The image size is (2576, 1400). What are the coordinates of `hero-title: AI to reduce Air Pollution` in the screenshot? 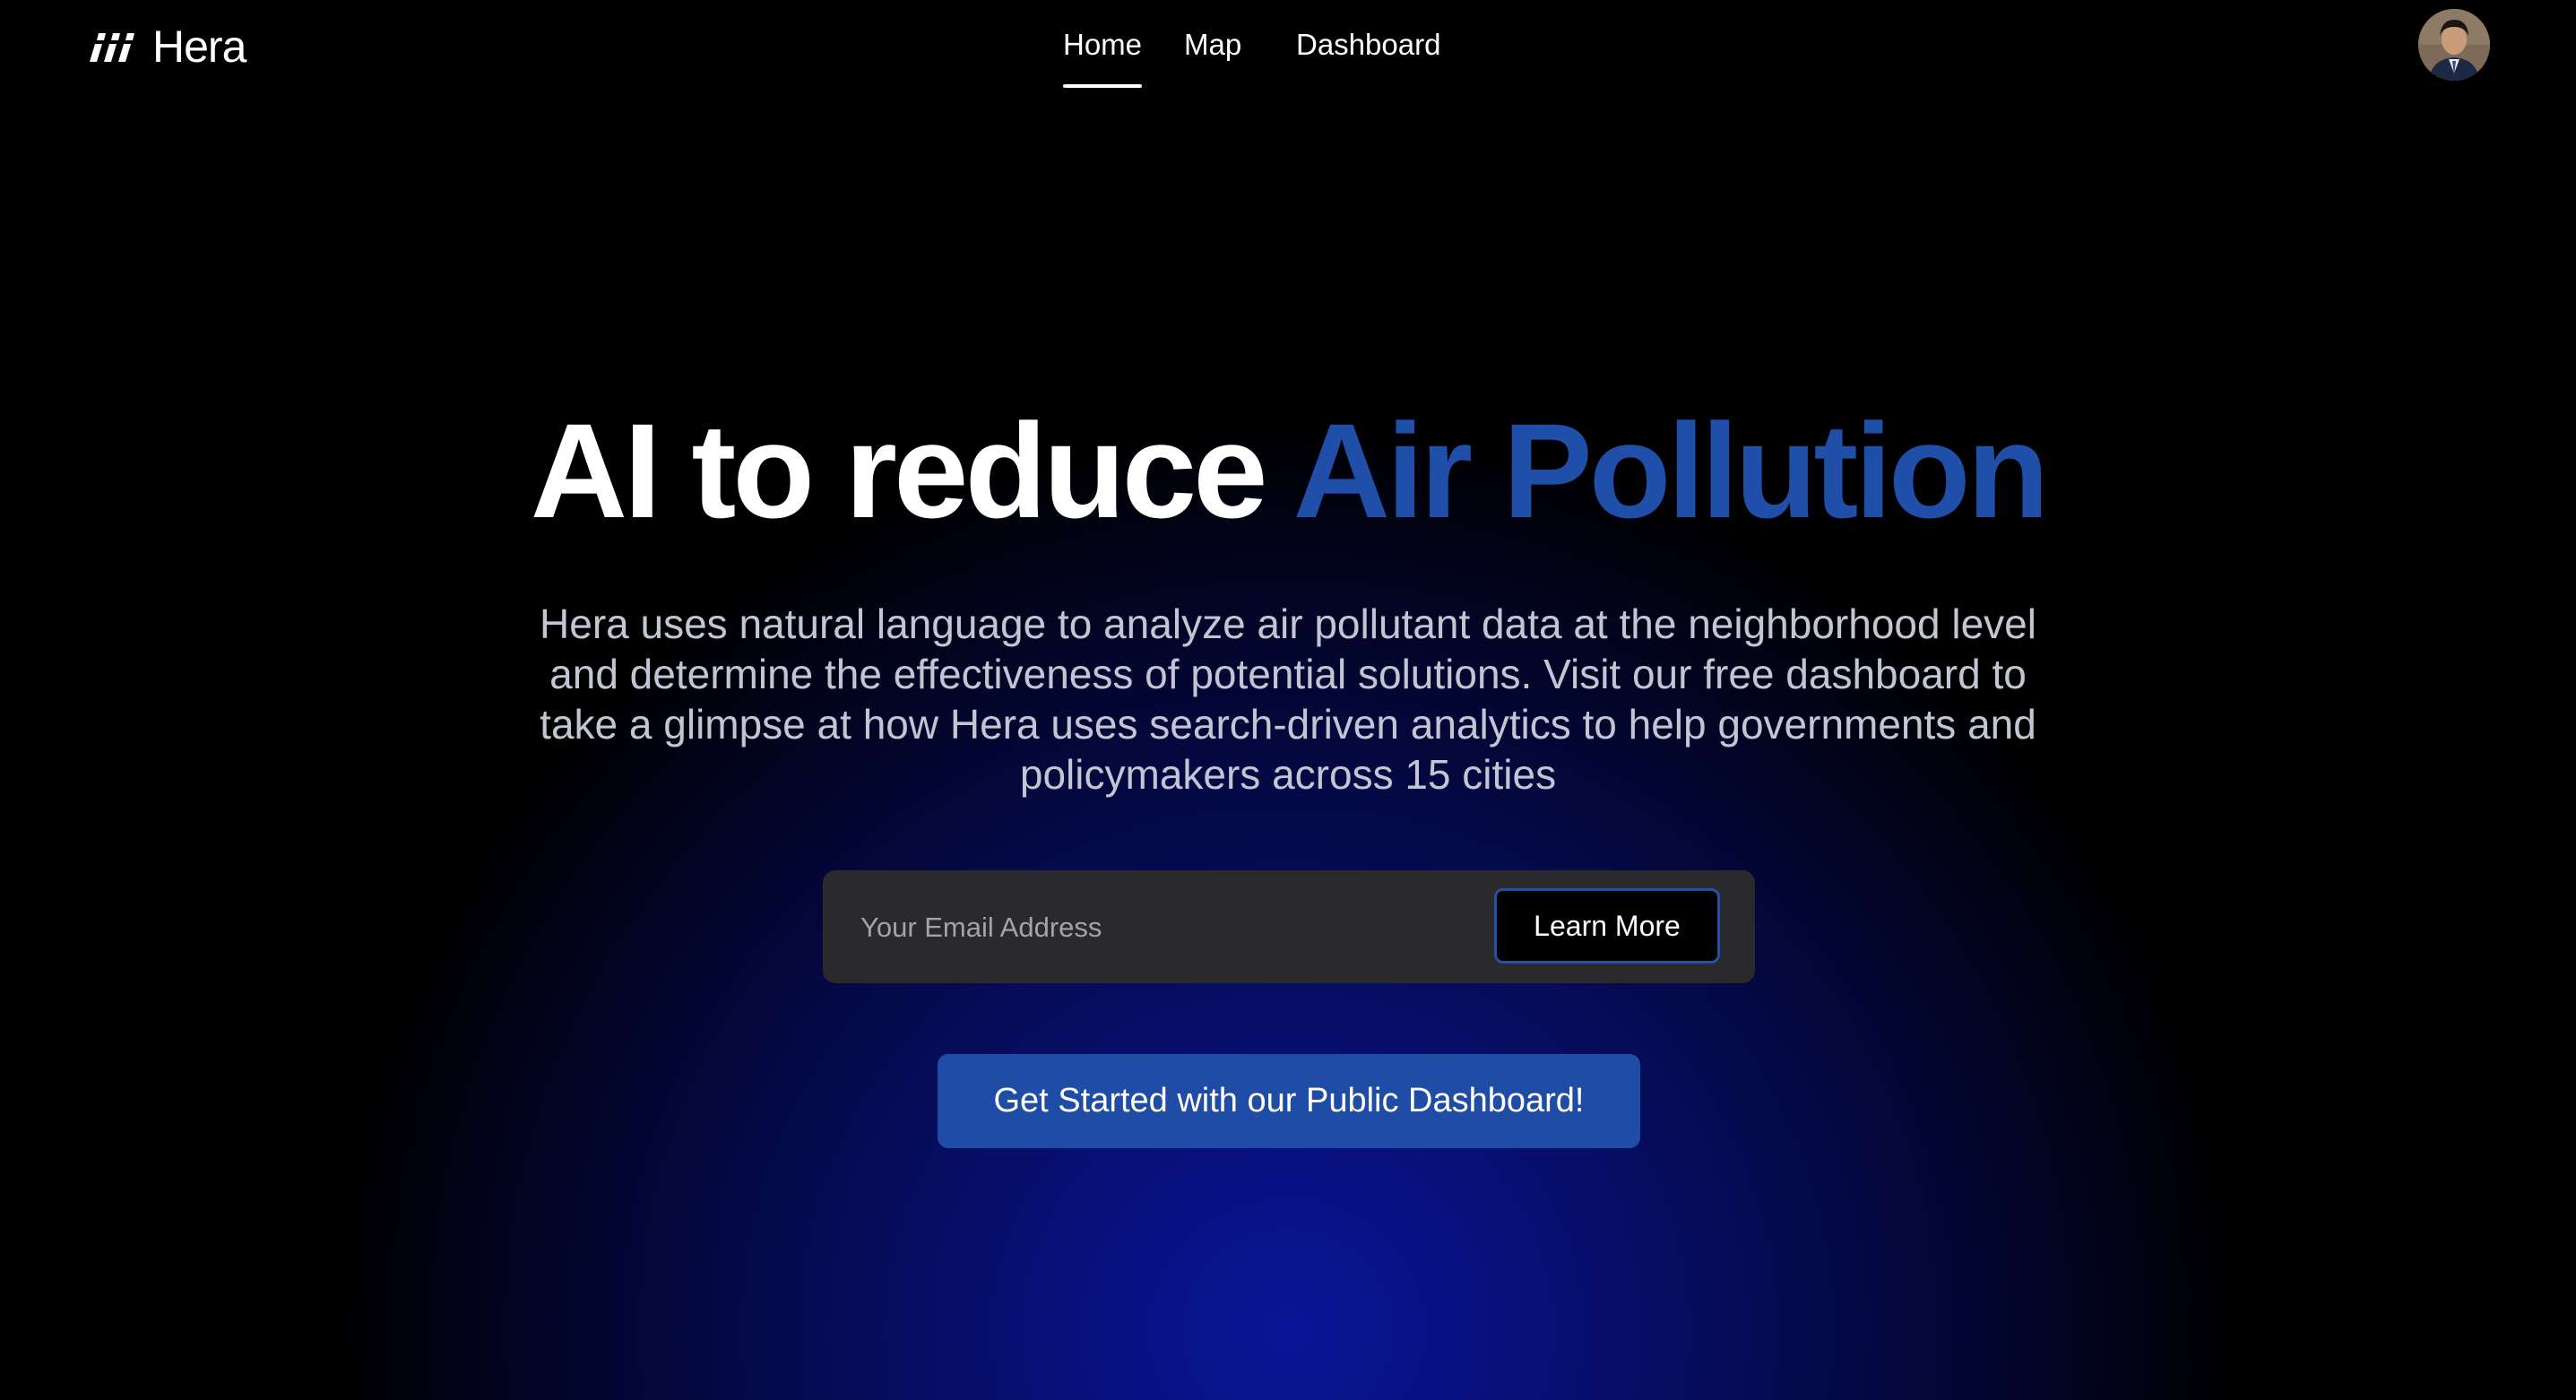 It's located at (1288, 470).